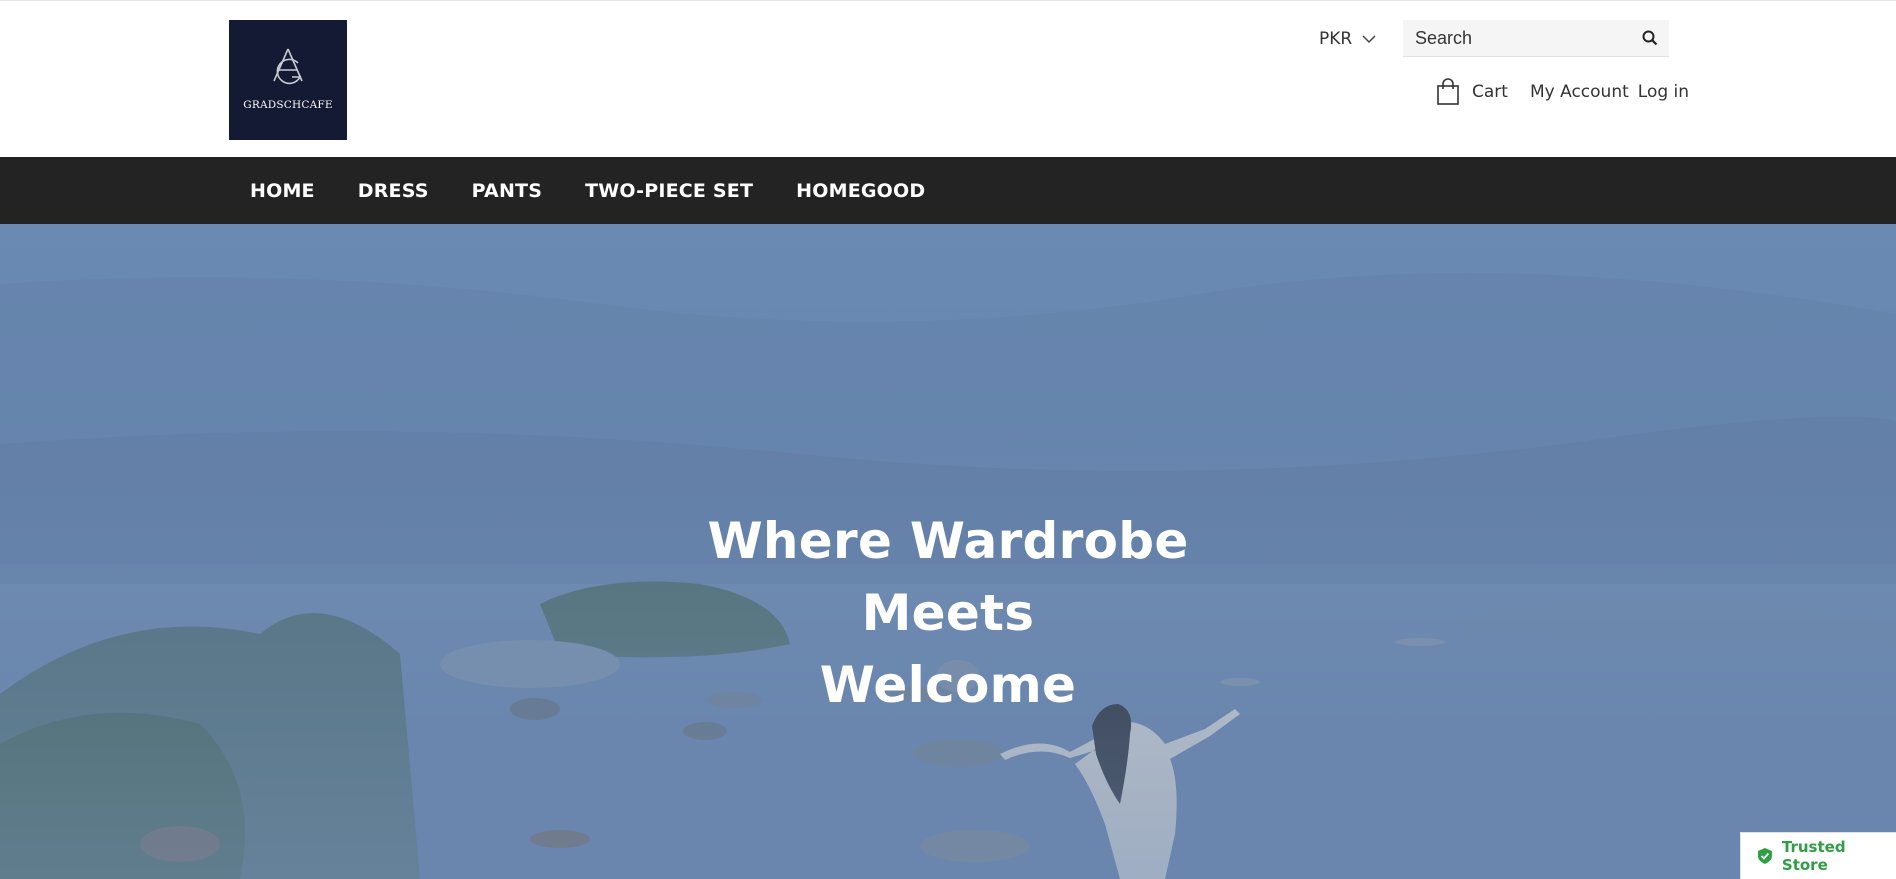 This screenshot has height=879, width=1896. What do you see at coordinates (669, 191) in the screenshot?
I see `nav-item-two-piece-set: TWO-PIECE SET` at bounding box center [669, 191].